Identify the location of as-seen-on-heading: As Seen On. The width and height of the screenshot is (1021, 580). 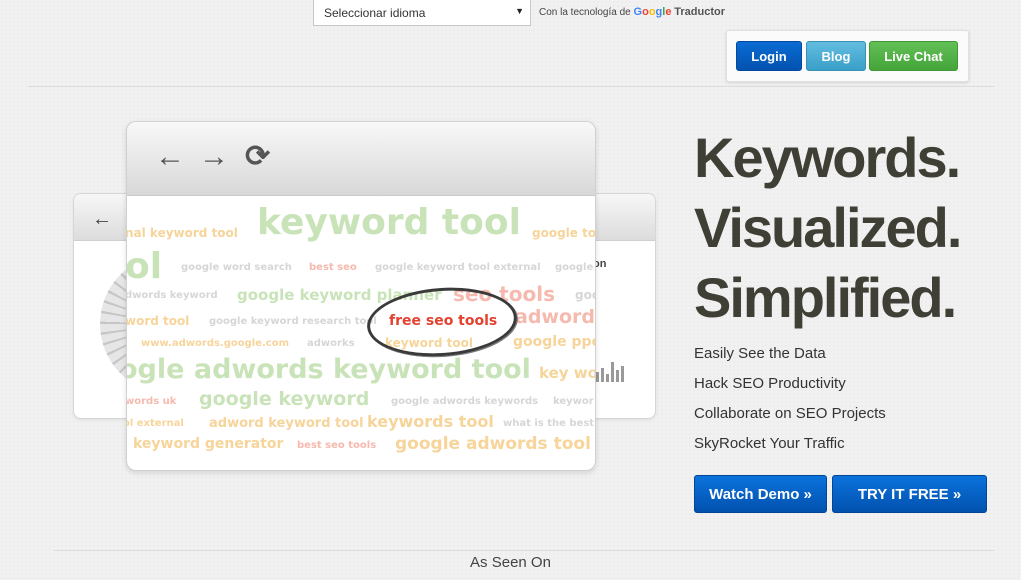
(510, 562).